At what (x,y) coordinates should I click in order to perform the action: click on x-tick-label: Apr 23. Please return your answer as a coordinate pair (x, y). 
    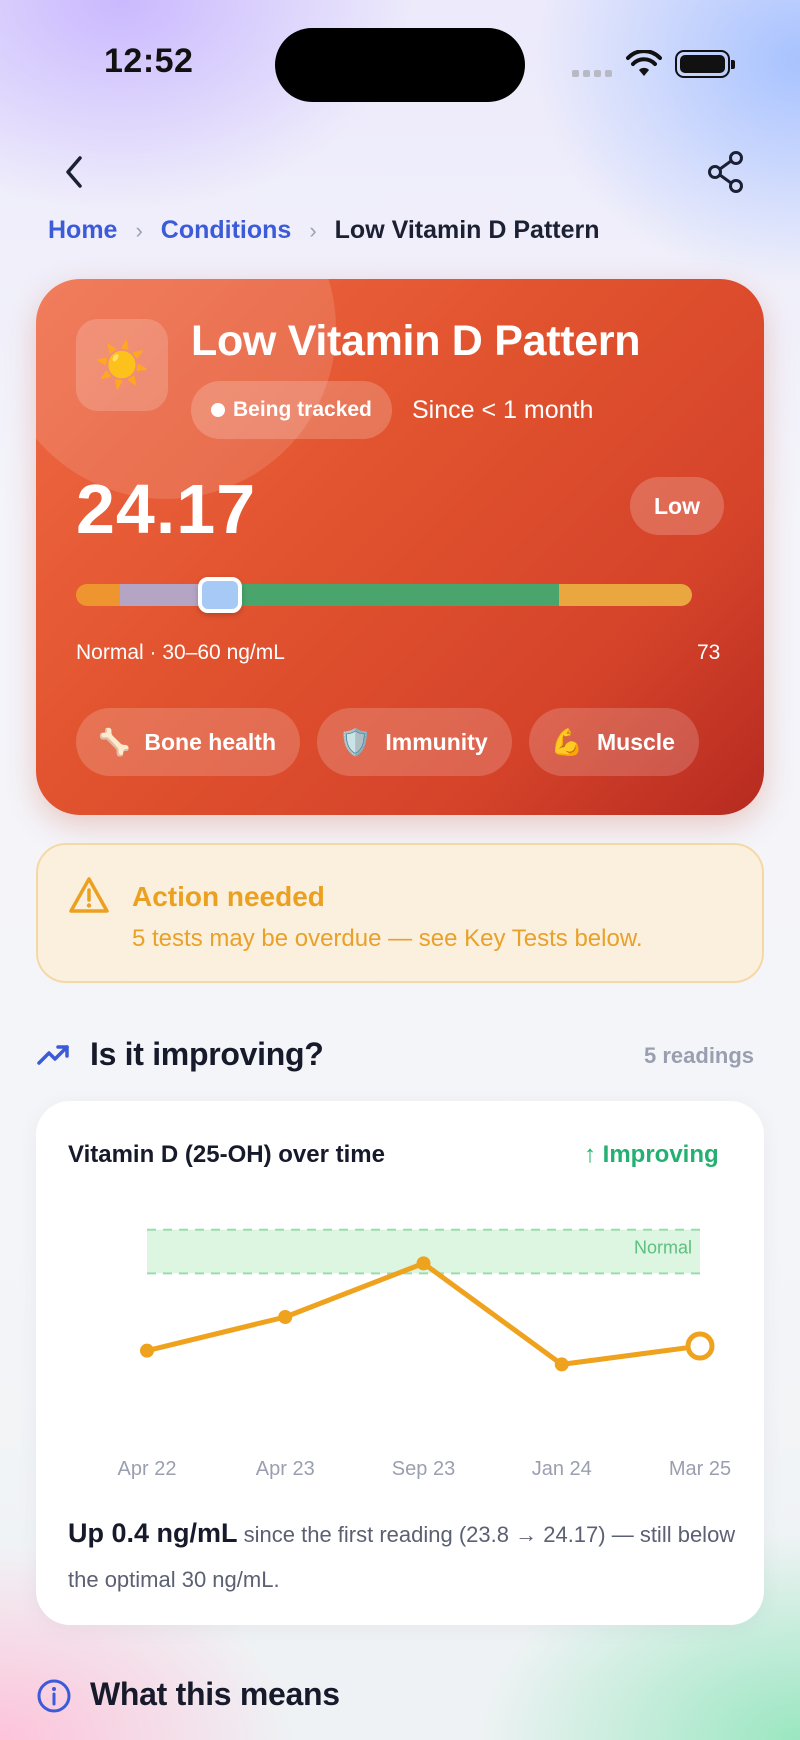
    Looking at the image, I should click on (285, 1469).